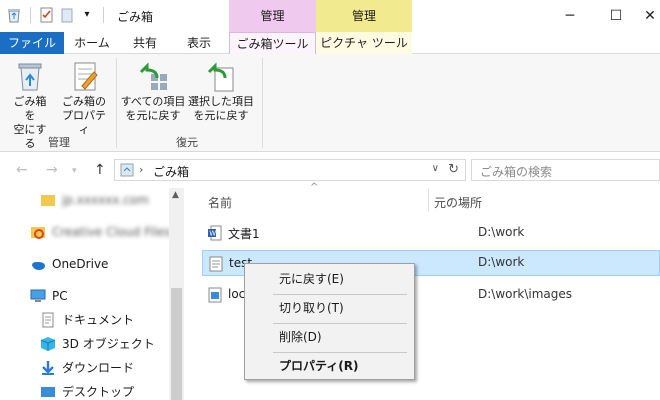 The image size is (660, 400). What do you see at coordinates (458, 202) in the screenshot?
I see `column-header-location: 元の場所` at bounding box center [458, 202].